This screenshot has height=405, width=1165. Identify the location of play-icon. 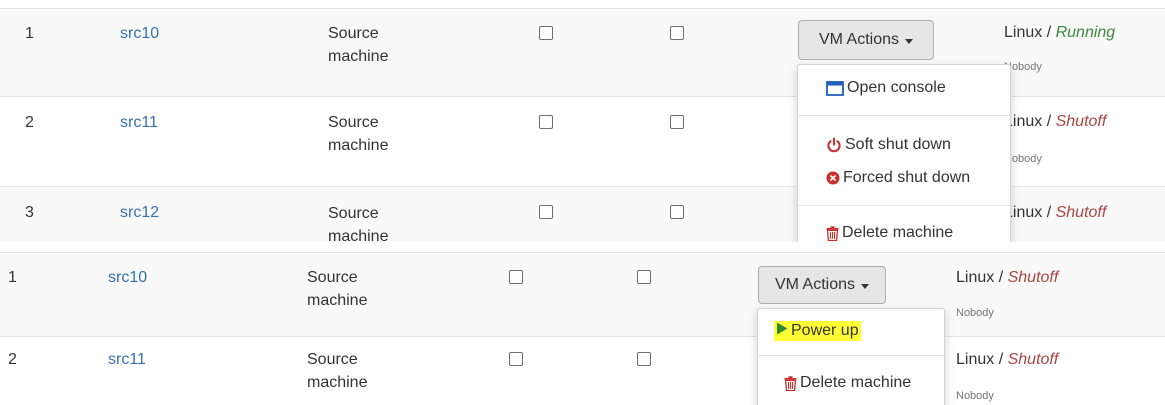
(782, 328).